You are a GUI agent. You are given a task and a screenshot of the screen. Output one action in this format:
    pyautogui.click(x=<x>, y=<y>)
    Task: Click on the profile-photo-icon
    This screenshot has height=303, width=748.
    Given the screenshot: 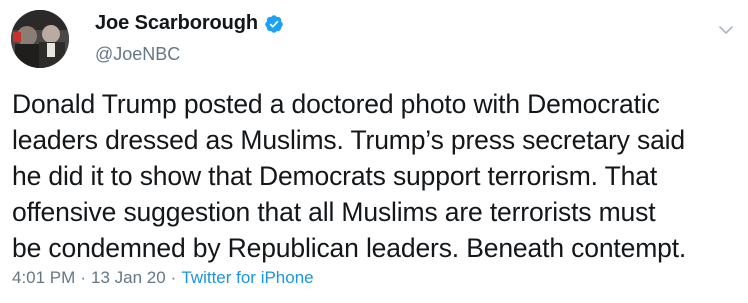 What is the action you would take?
    pyautogui.click(x=40, y=39)
    